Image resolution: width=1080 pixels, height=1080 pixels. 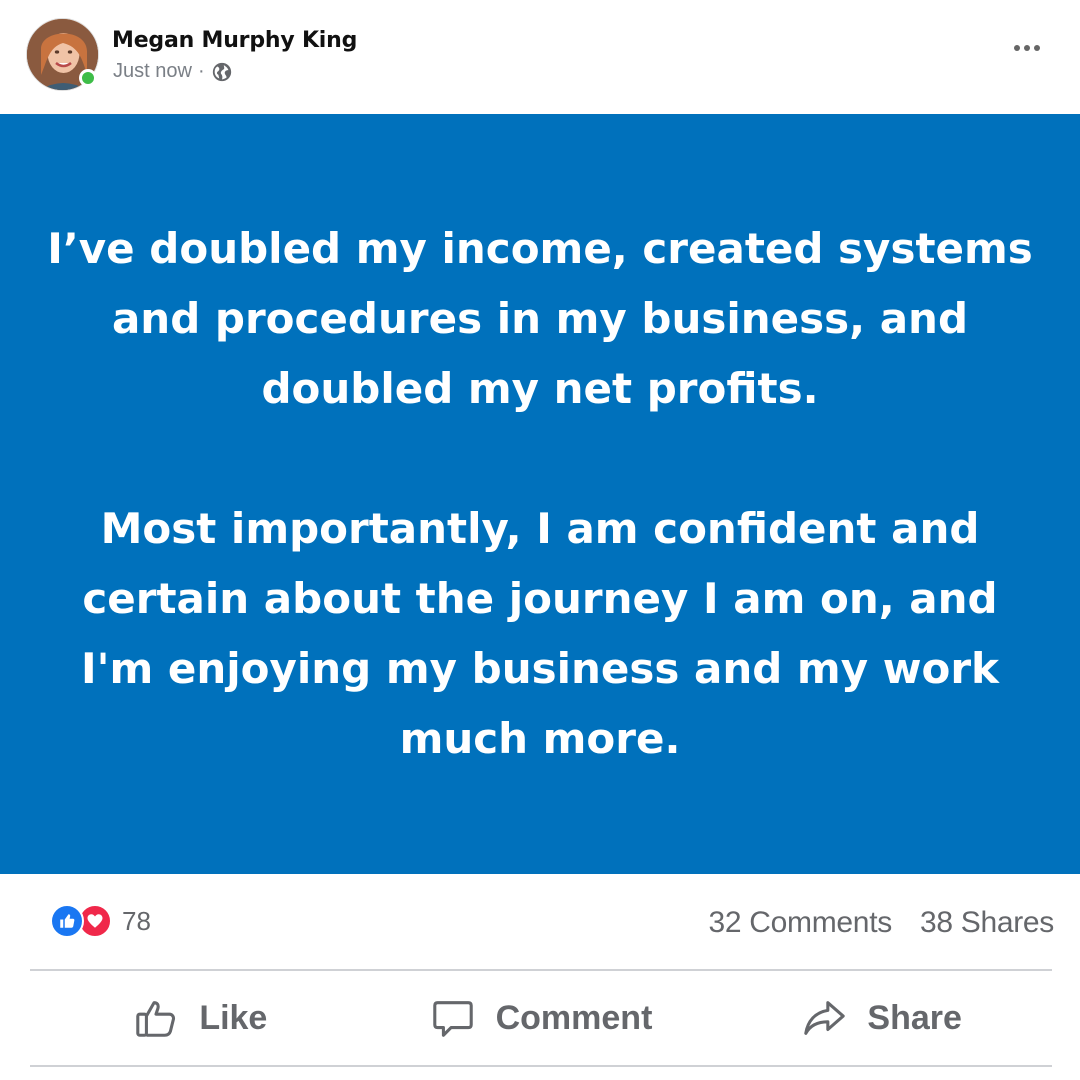 What do you see at coordinates (67, 921) in the screenshot?
I see `like-reaction-icon` at bounding box center [67, 921].